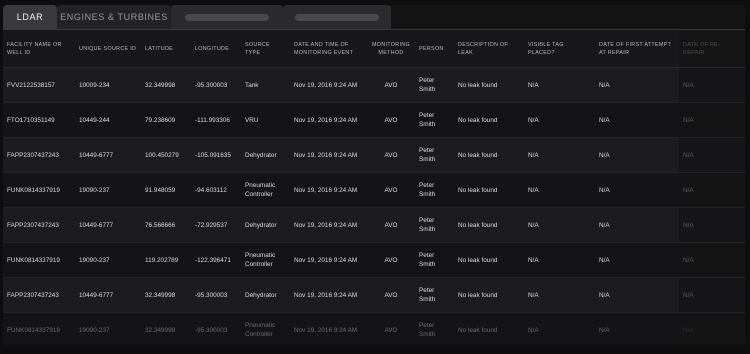 Image resolution: width=750 pixels, height=354 pixels. I want to click on tab-ldar: LDAR, so click(30, 17).